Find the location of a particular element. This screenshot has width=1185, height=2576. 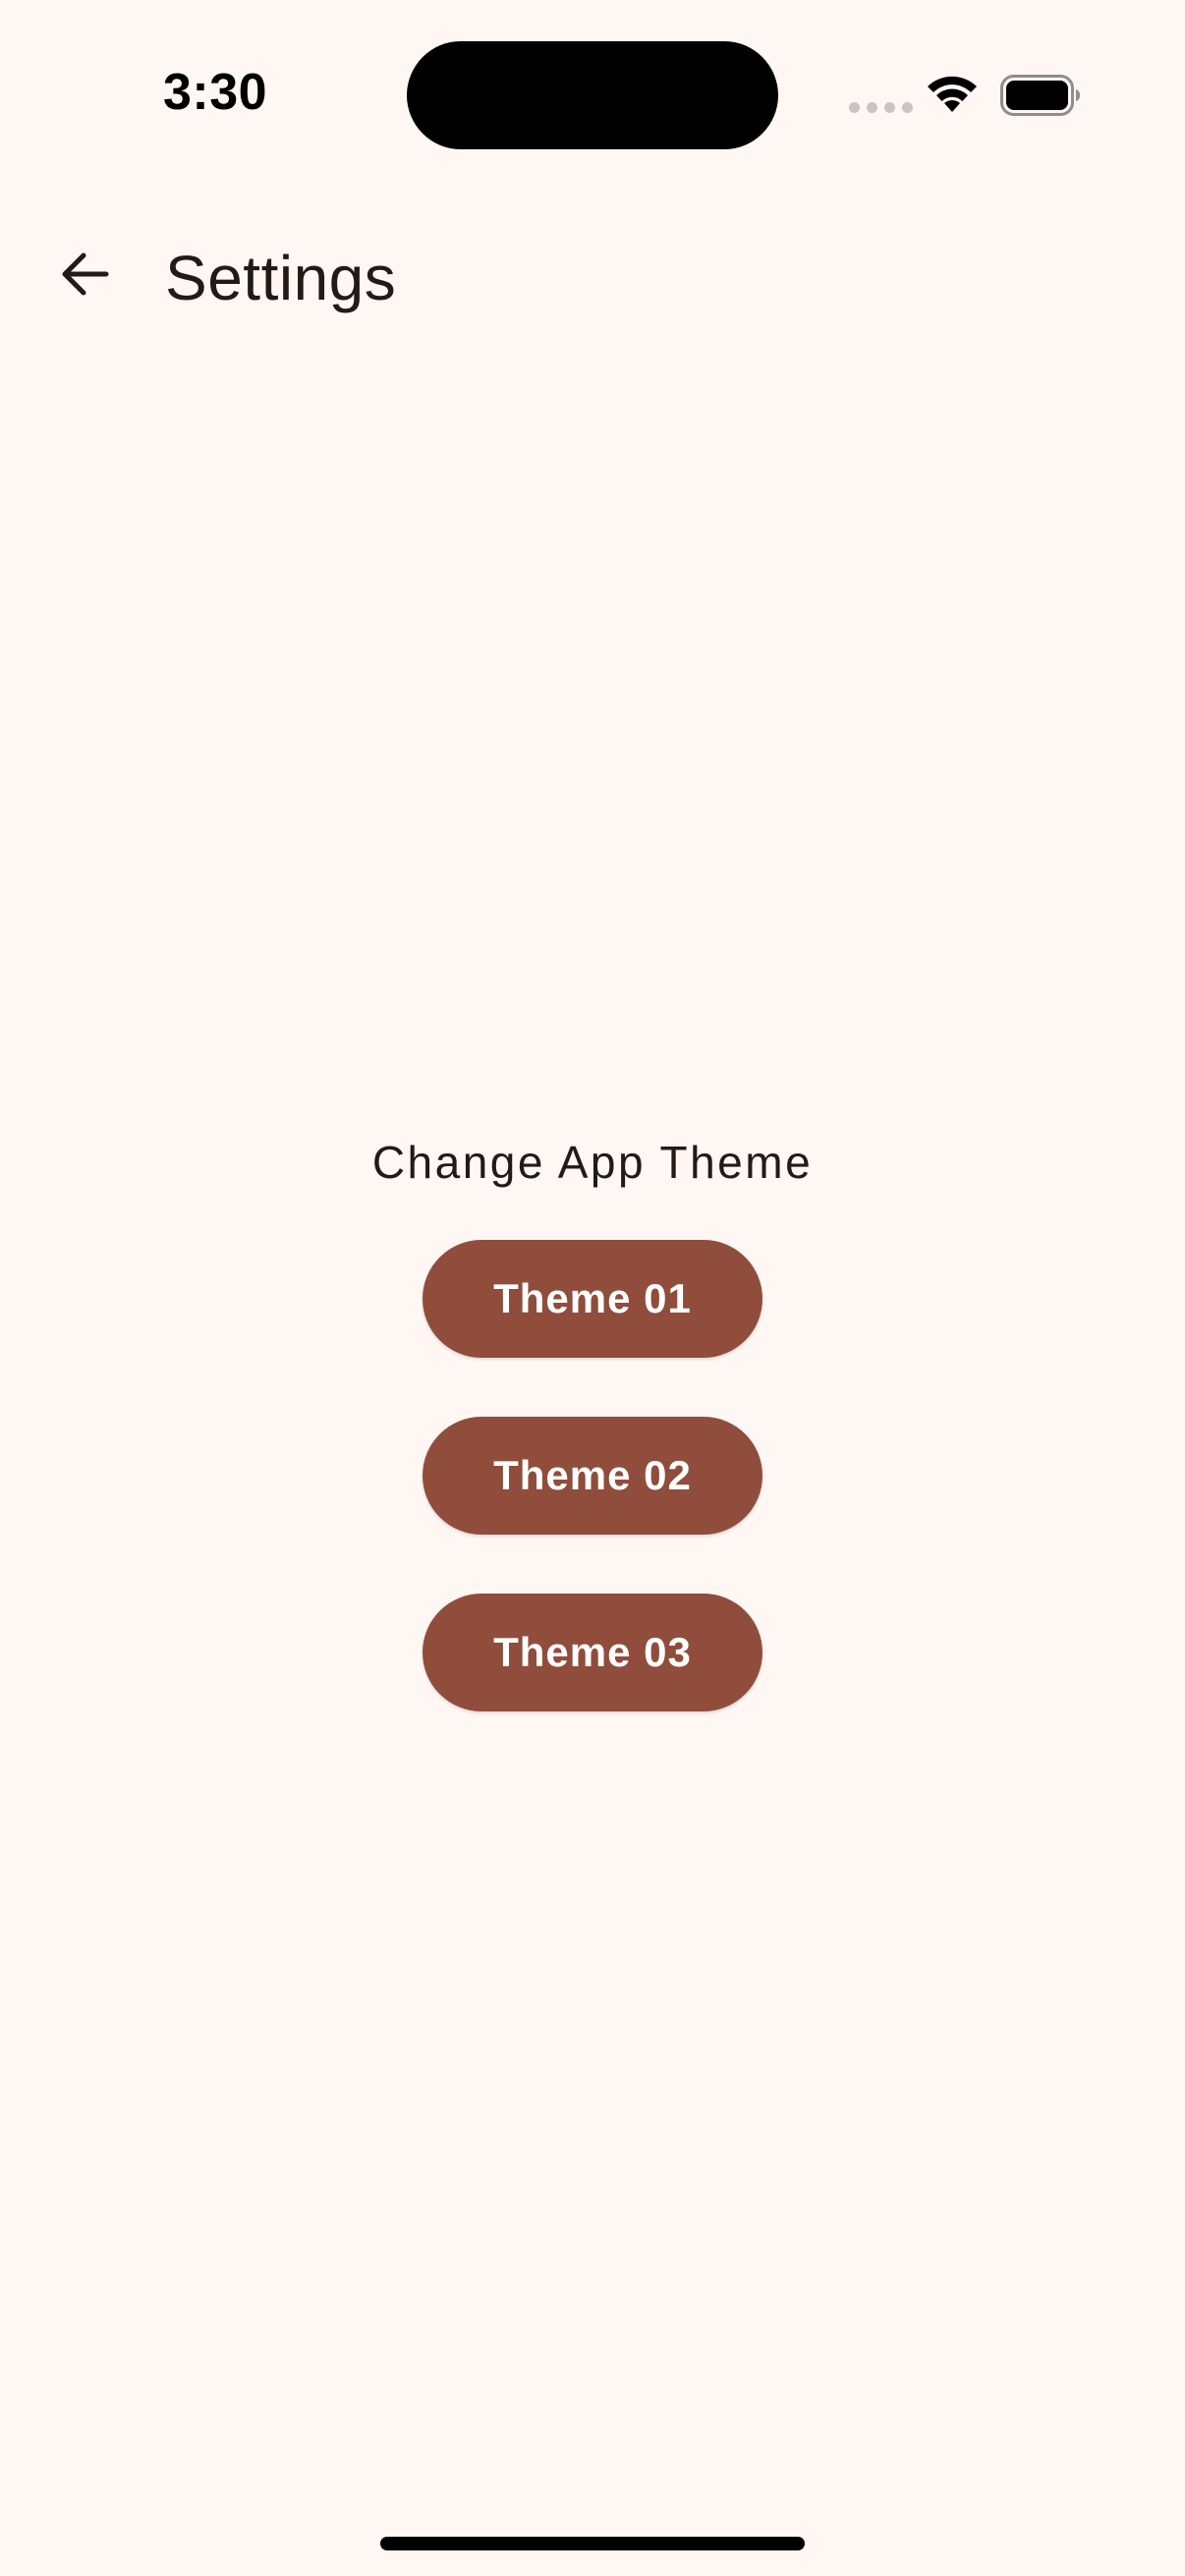

theme-03-button: Theme 03 is located at coordinates (592, 1652).